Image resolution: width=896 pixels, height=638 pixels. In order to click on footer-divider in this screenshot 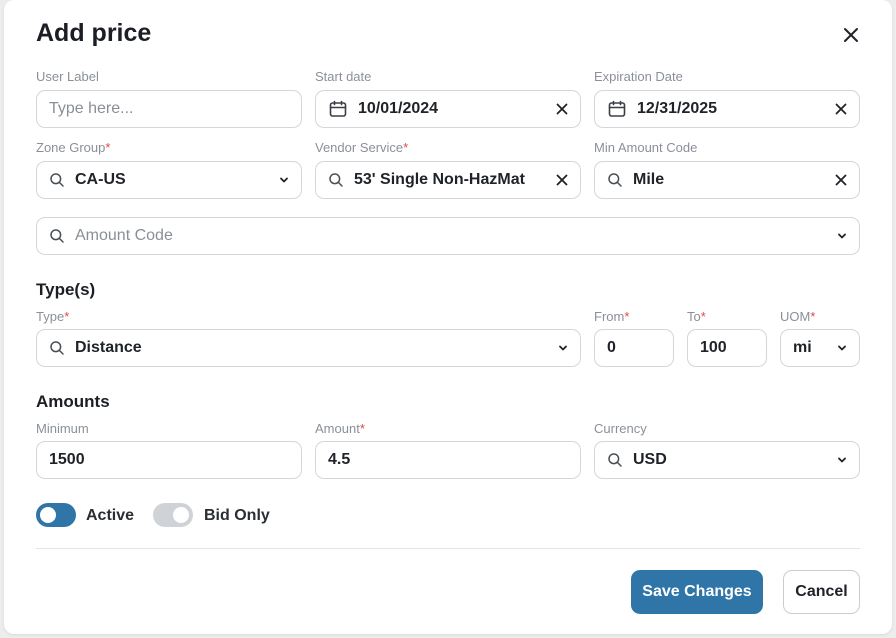, I will do `click(448, 548)`.